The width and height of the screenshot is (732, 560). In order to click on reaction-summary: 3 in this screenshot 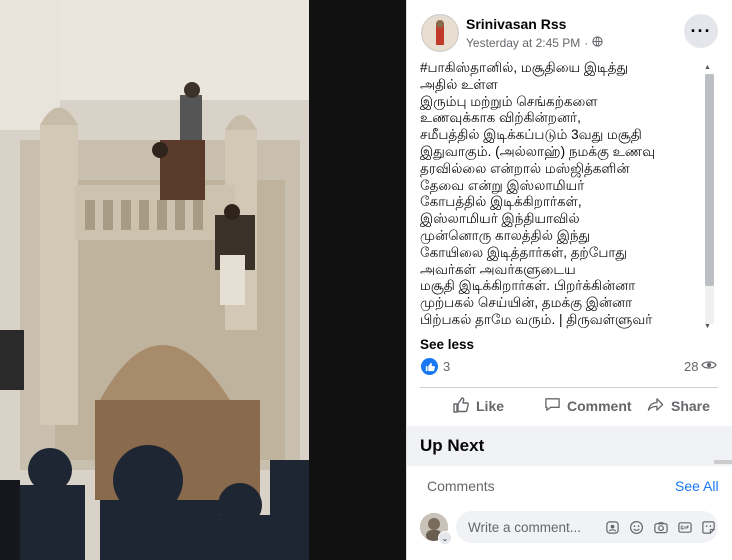, I will do `click(435, 366)`.